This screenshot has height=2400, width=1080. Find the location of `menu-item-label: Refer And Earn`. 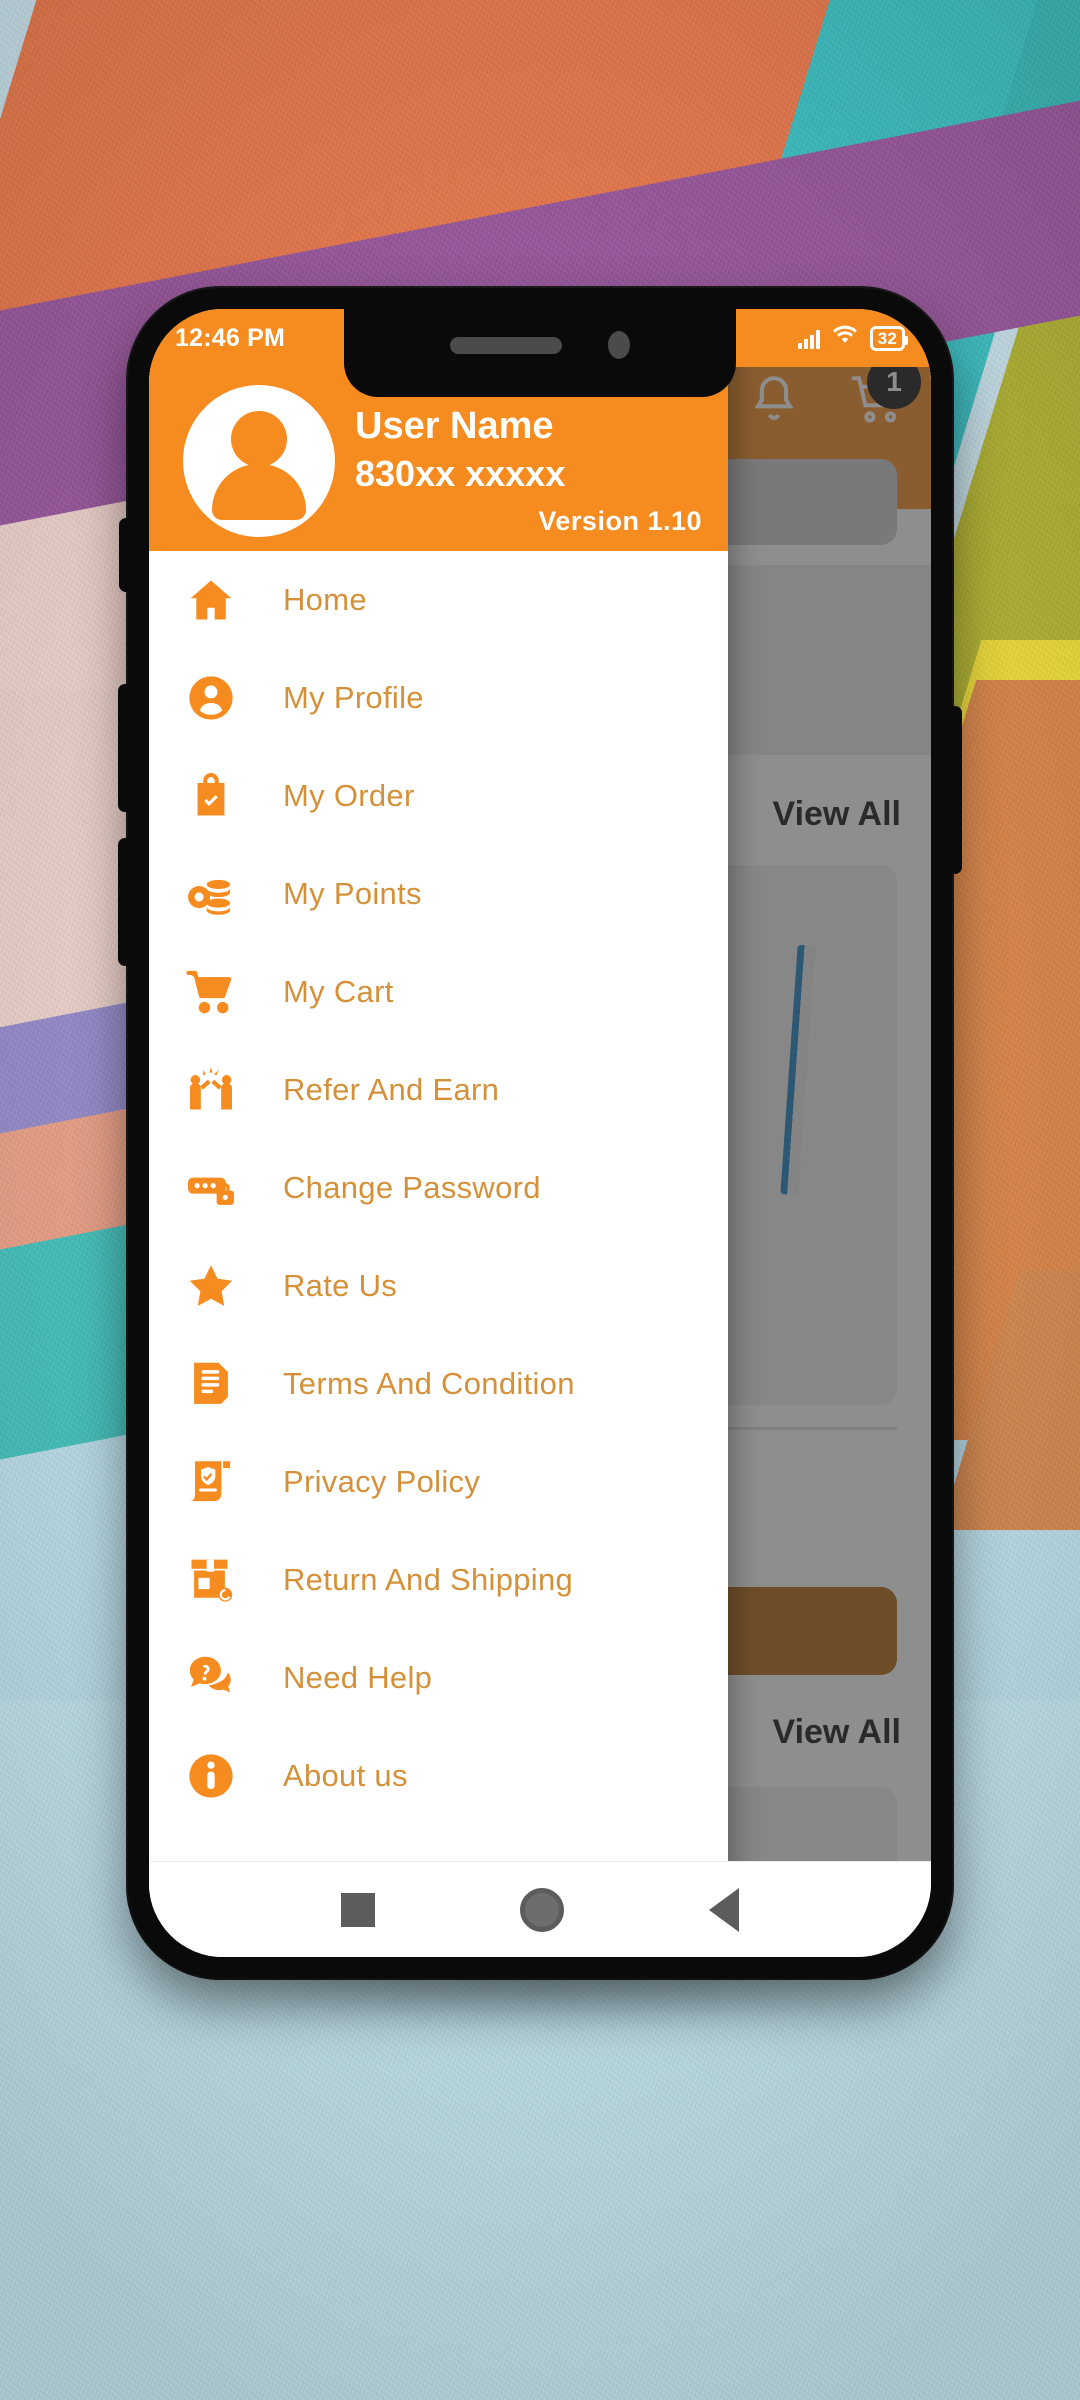

menu-item-label: Refer And Earn is located at coordinates (391, 1089).